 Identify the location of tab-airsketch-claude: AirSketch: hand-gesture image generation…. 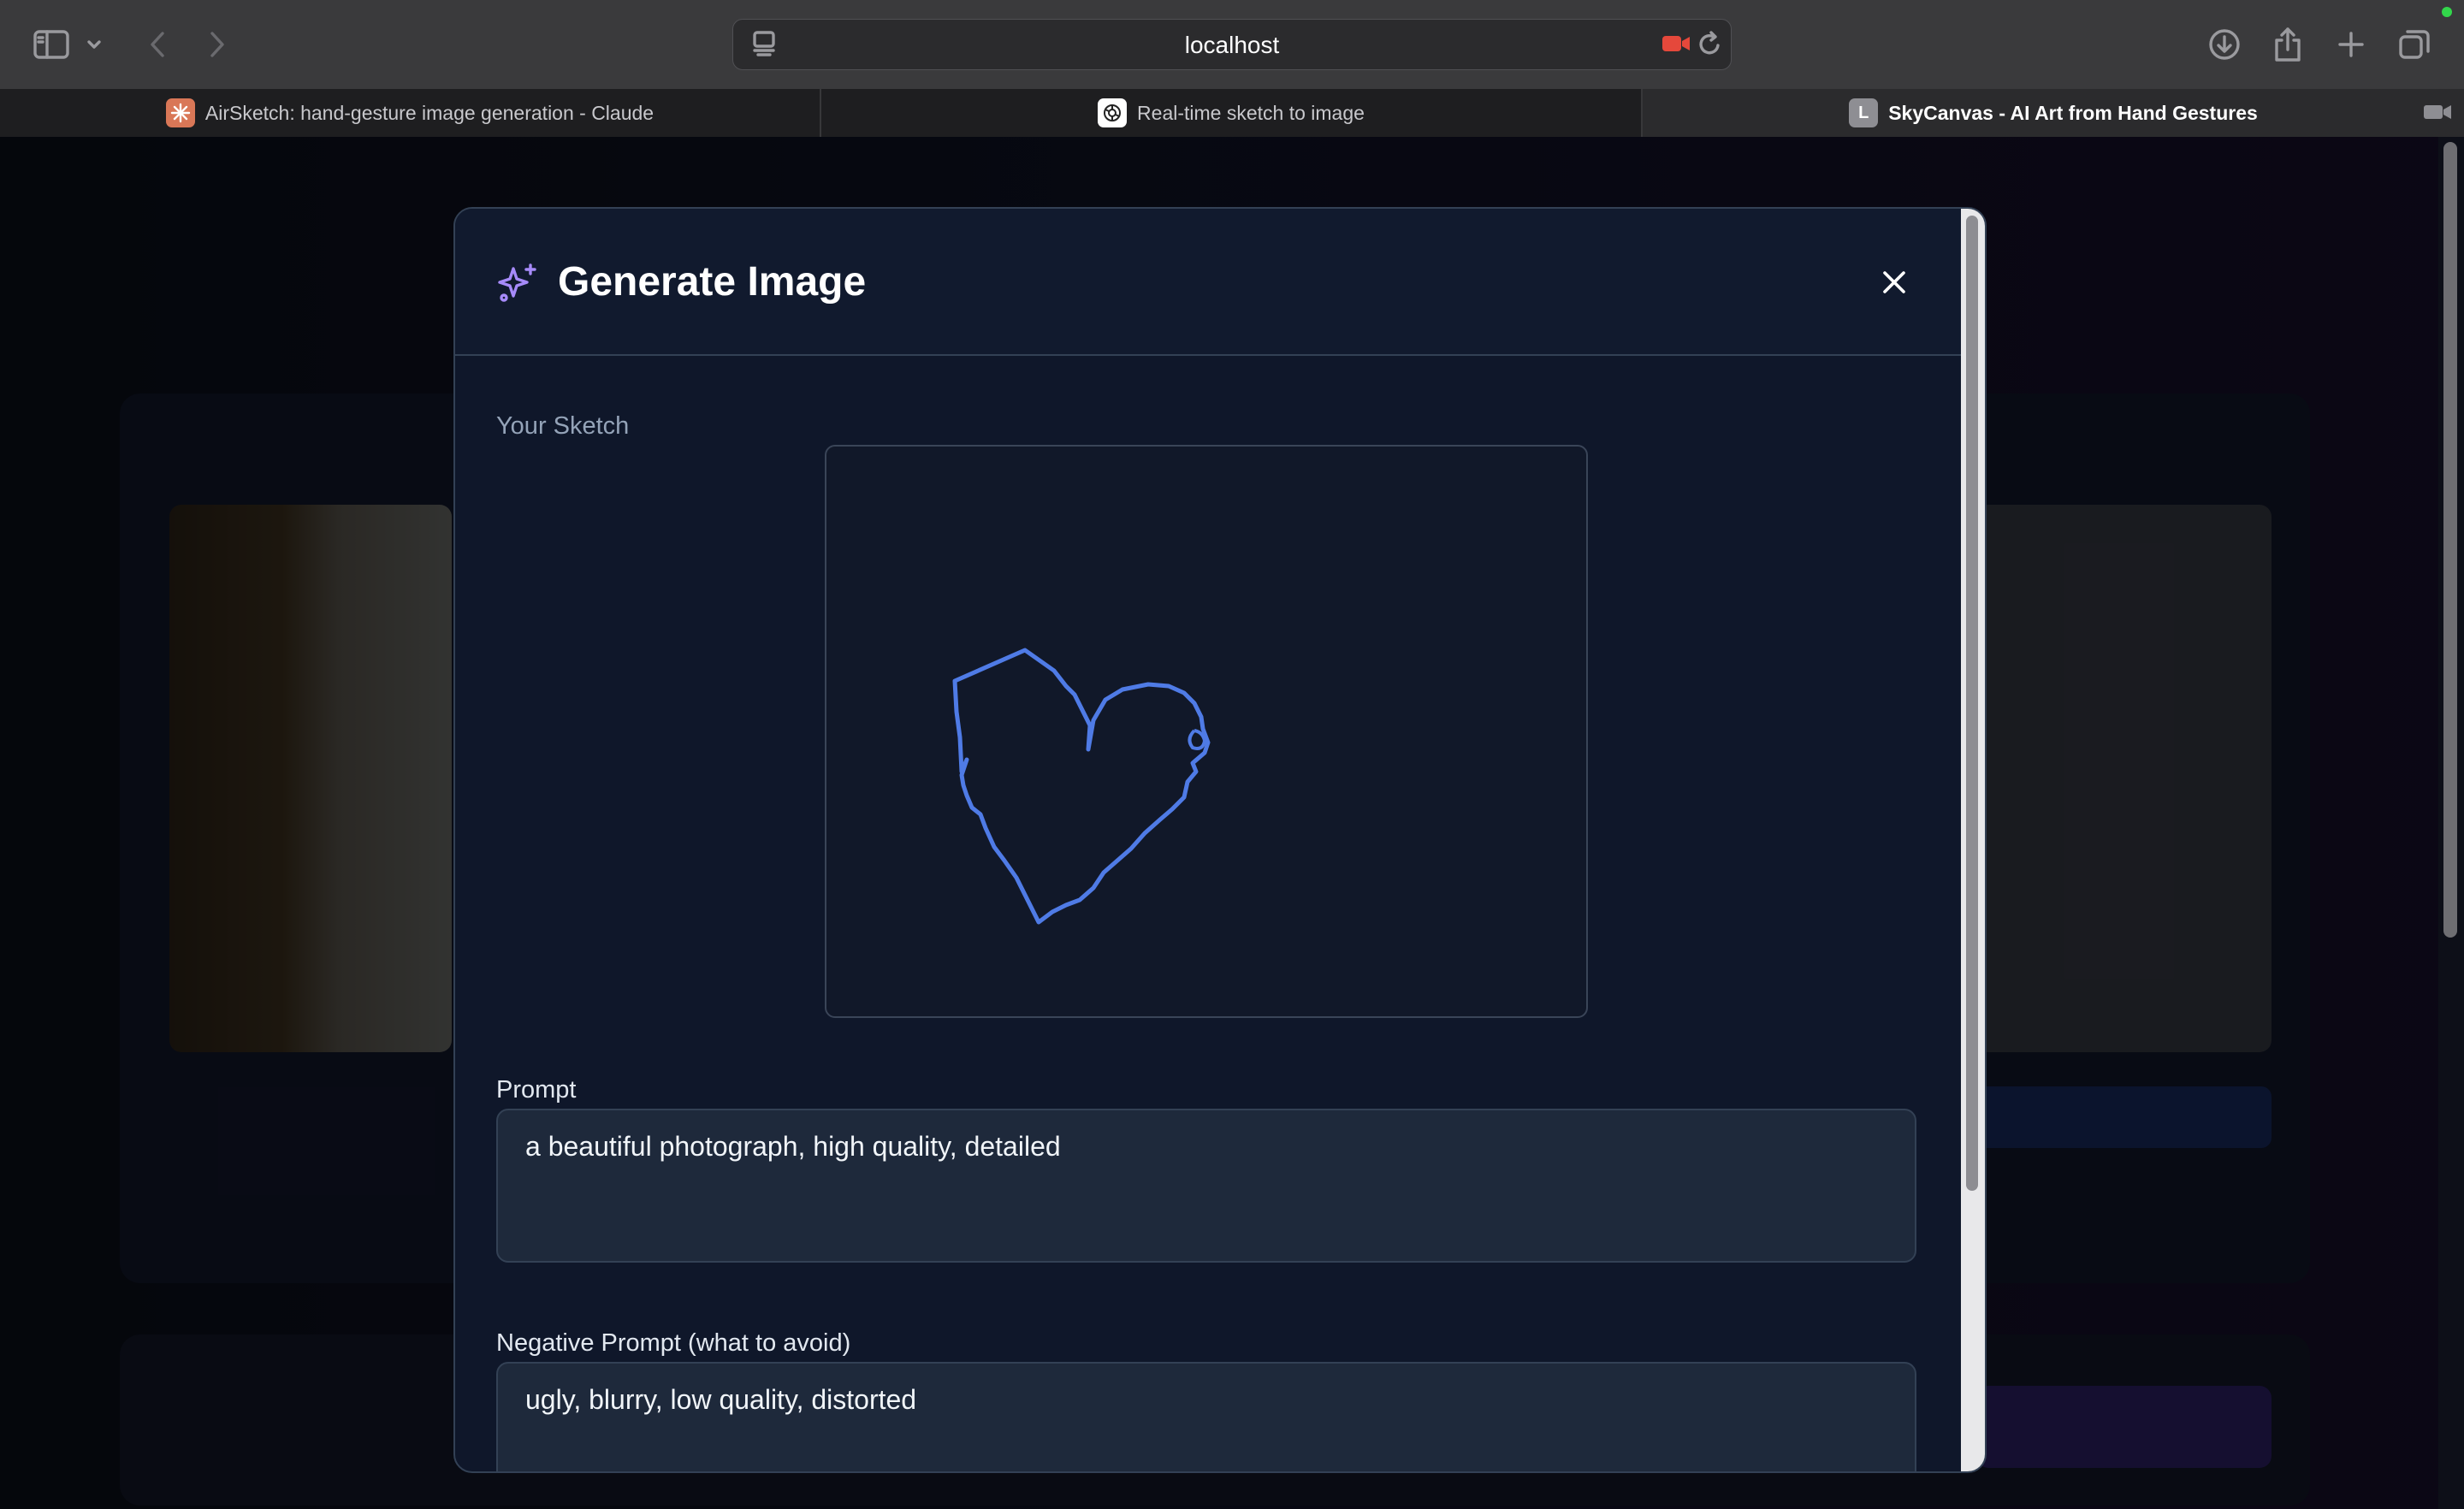
(410, 113).